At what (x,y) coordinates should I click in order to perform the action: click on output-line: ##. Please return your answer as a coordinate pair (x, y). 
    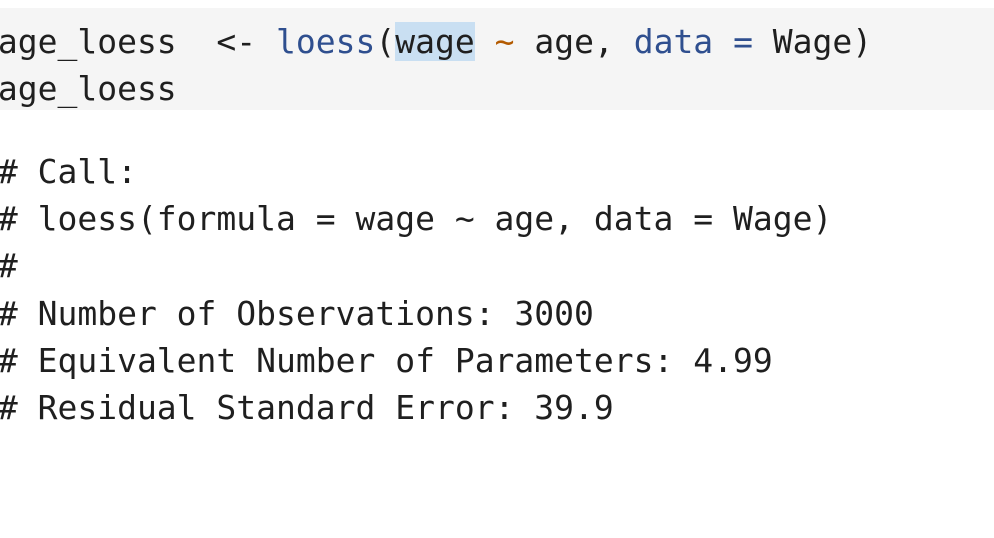
    Looking at the image, I should click on (9, 265).